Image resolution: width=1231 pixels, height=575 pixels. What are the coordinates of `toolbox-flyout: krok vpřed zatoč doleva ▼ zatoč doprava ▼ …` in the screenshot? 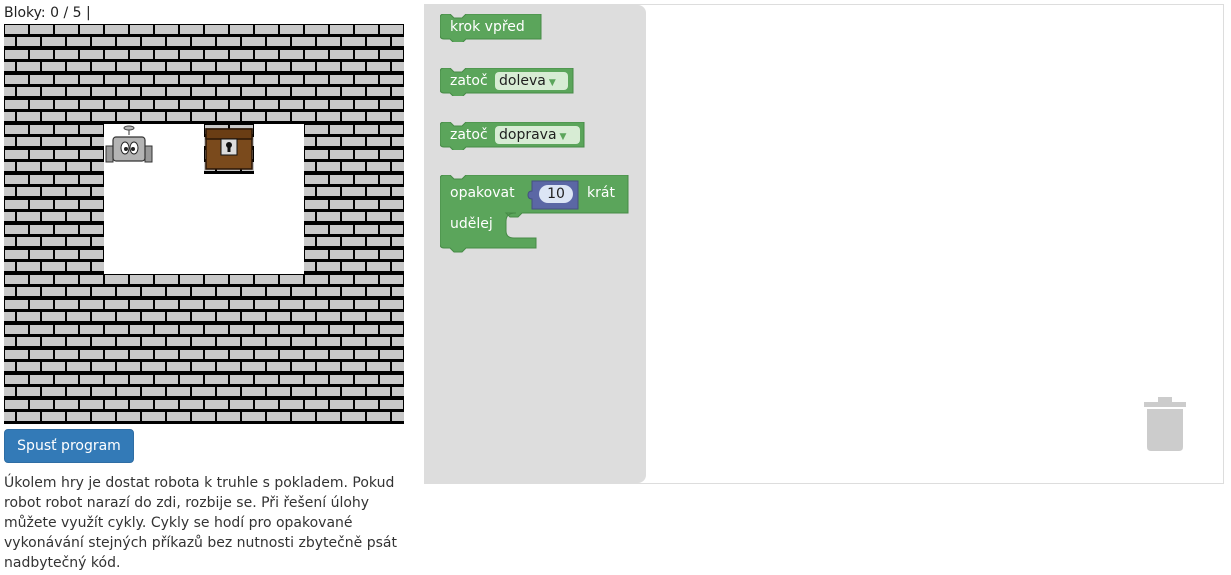 It's located at (535, 244).